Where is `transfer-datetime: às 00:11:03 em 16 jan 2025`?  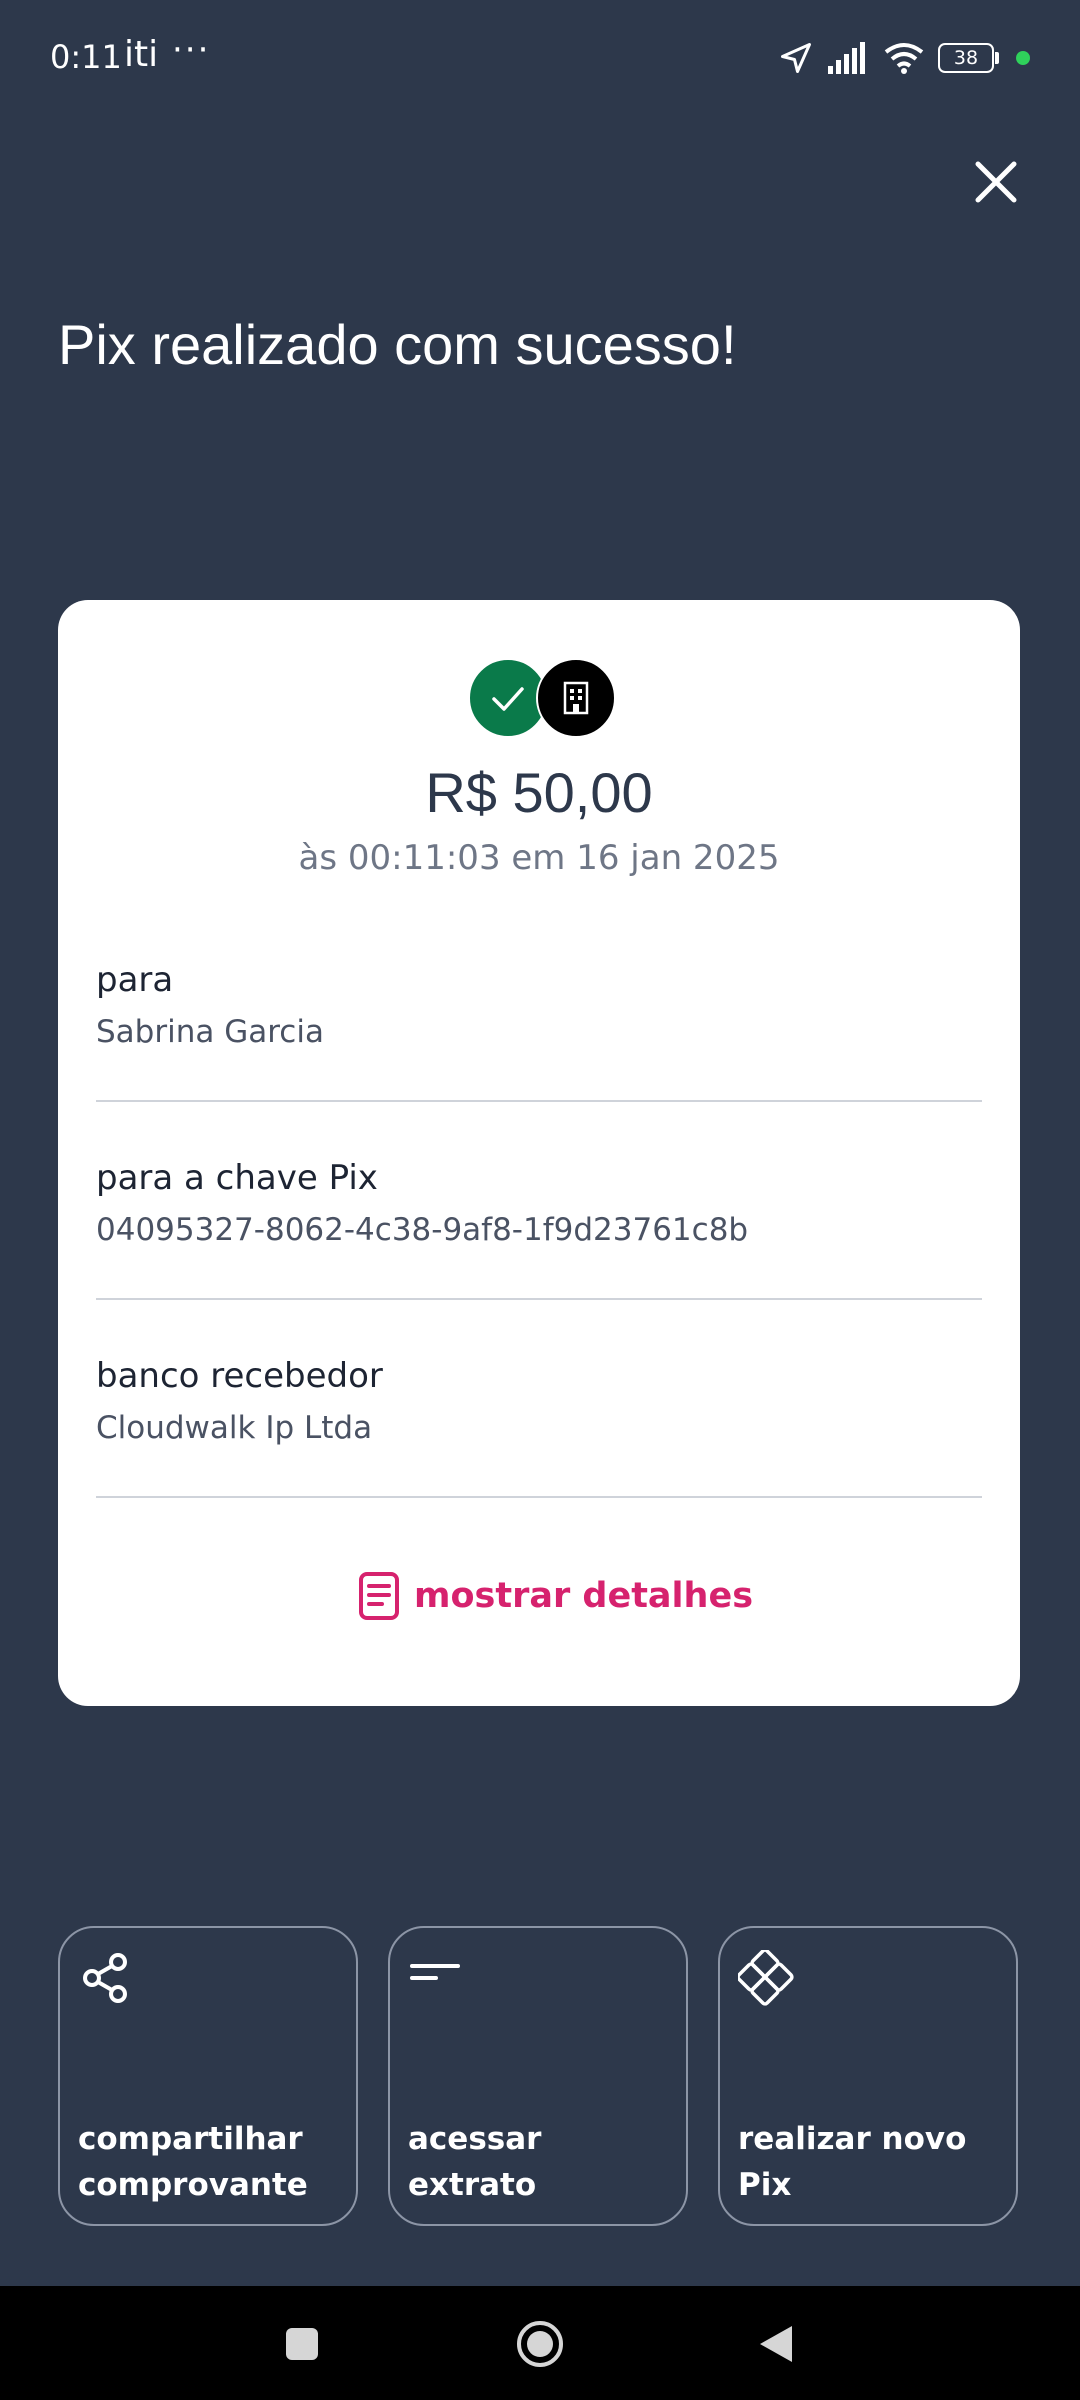
transfer-datetime: às 00:11:03 em 16 jan 2025 is located at coordinates (539, 858).